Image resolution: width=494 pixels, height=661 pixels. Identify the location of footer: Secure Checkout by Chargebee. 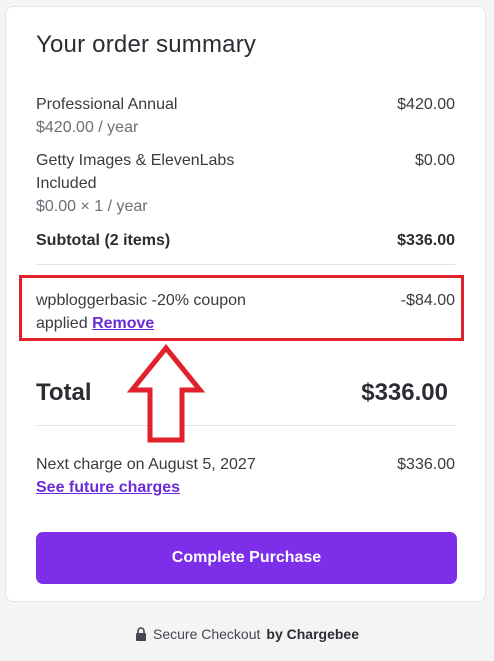
(247, 634).